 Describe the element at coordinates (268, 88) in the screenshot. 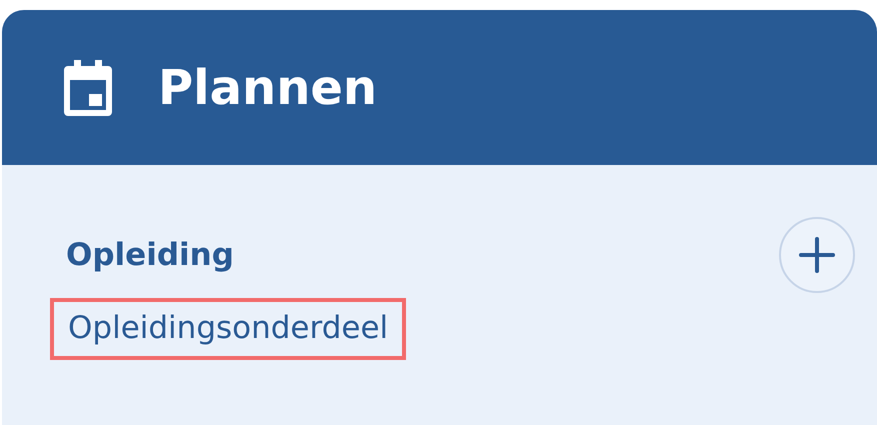

I see `panel-title: Plannen` at that location.